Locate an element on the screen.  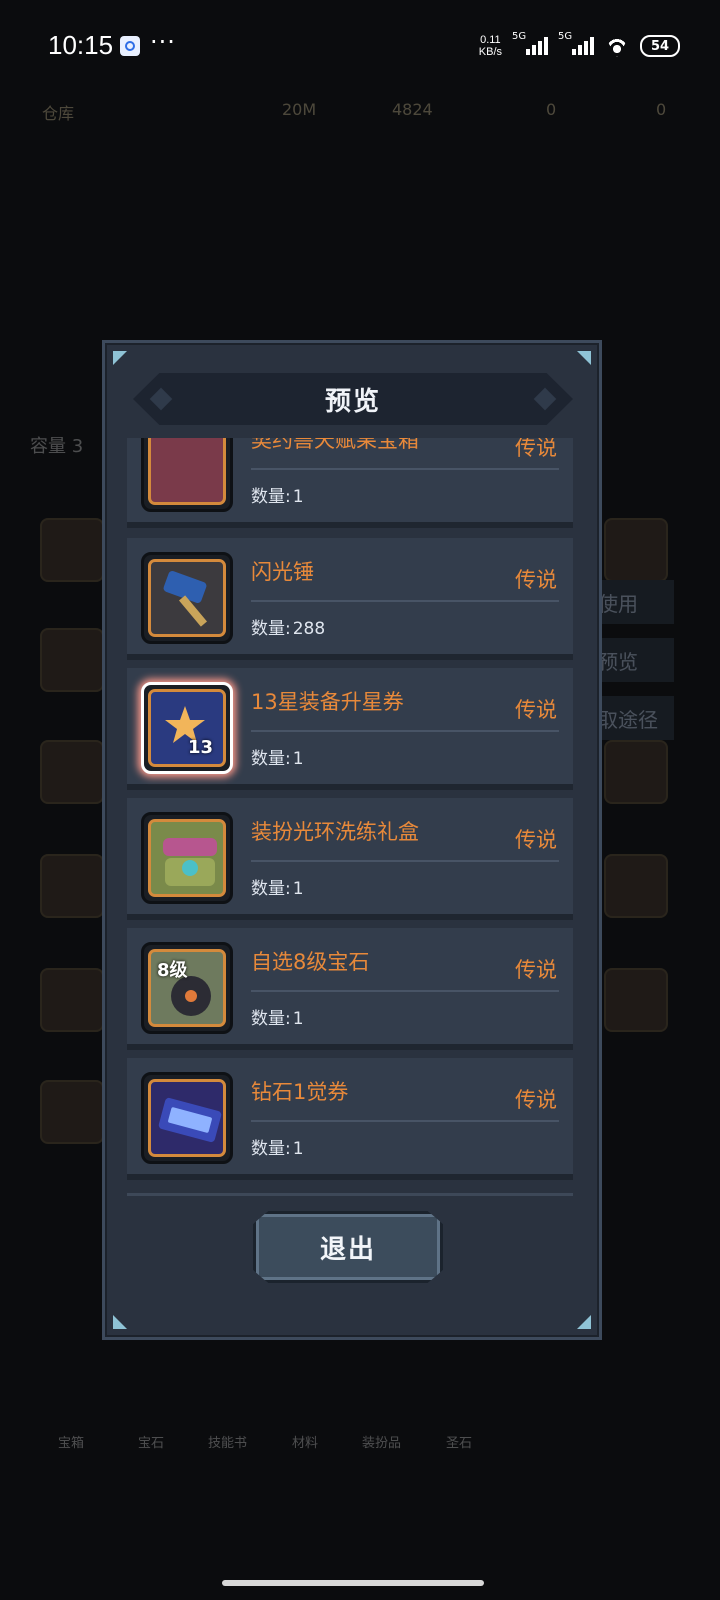
gift-box-icon is located at coordinates (187, 858).